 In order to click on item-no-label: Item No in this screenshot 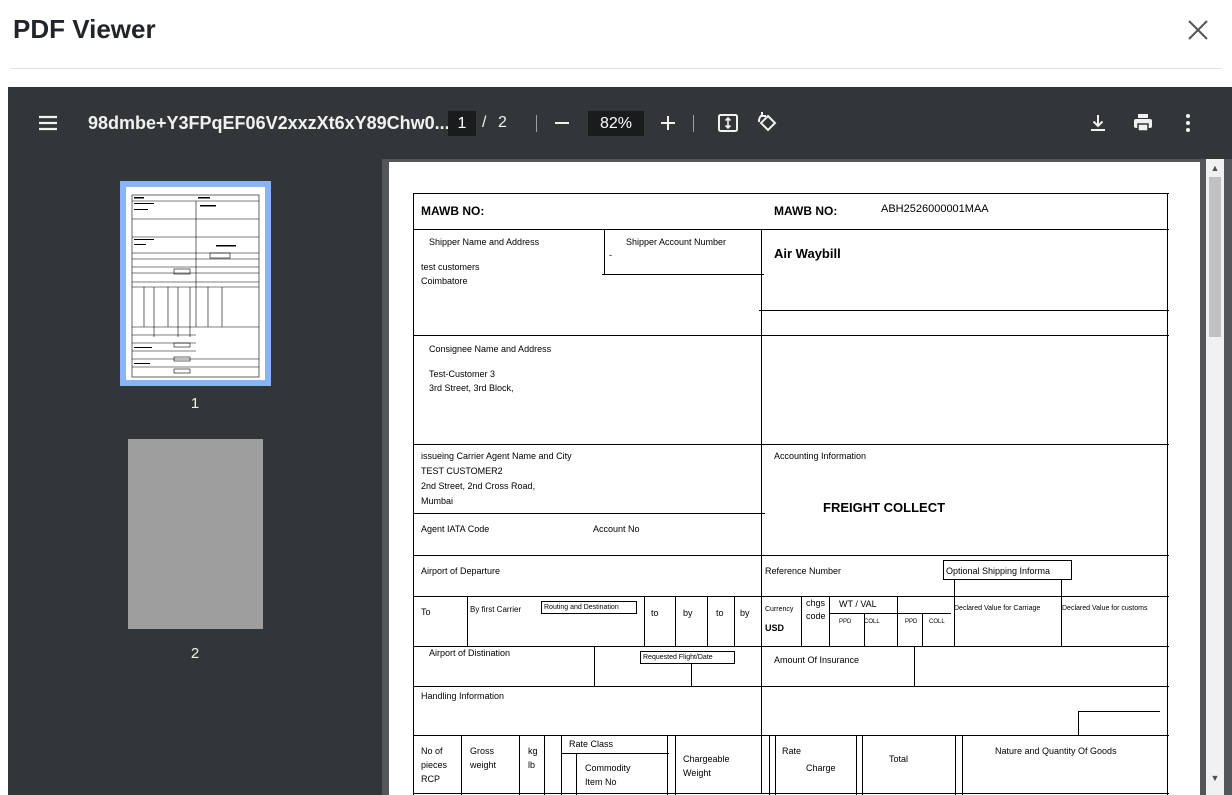, I will do `click(601, 782)`.